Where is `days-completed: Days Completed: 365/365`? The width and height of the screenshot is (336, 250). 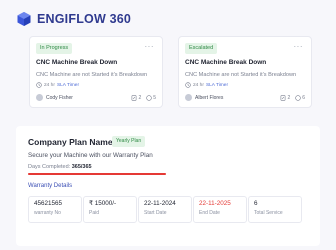 days-completed: Days Completed: 365/365 is located at coordinates (60, 167).